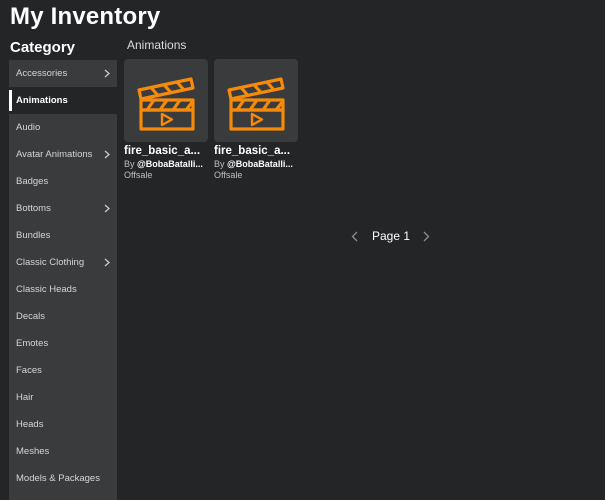  Describe the element at coordinates (42, 100) in the screenshot. I see `sidebar-item-label: Animations` at that location.